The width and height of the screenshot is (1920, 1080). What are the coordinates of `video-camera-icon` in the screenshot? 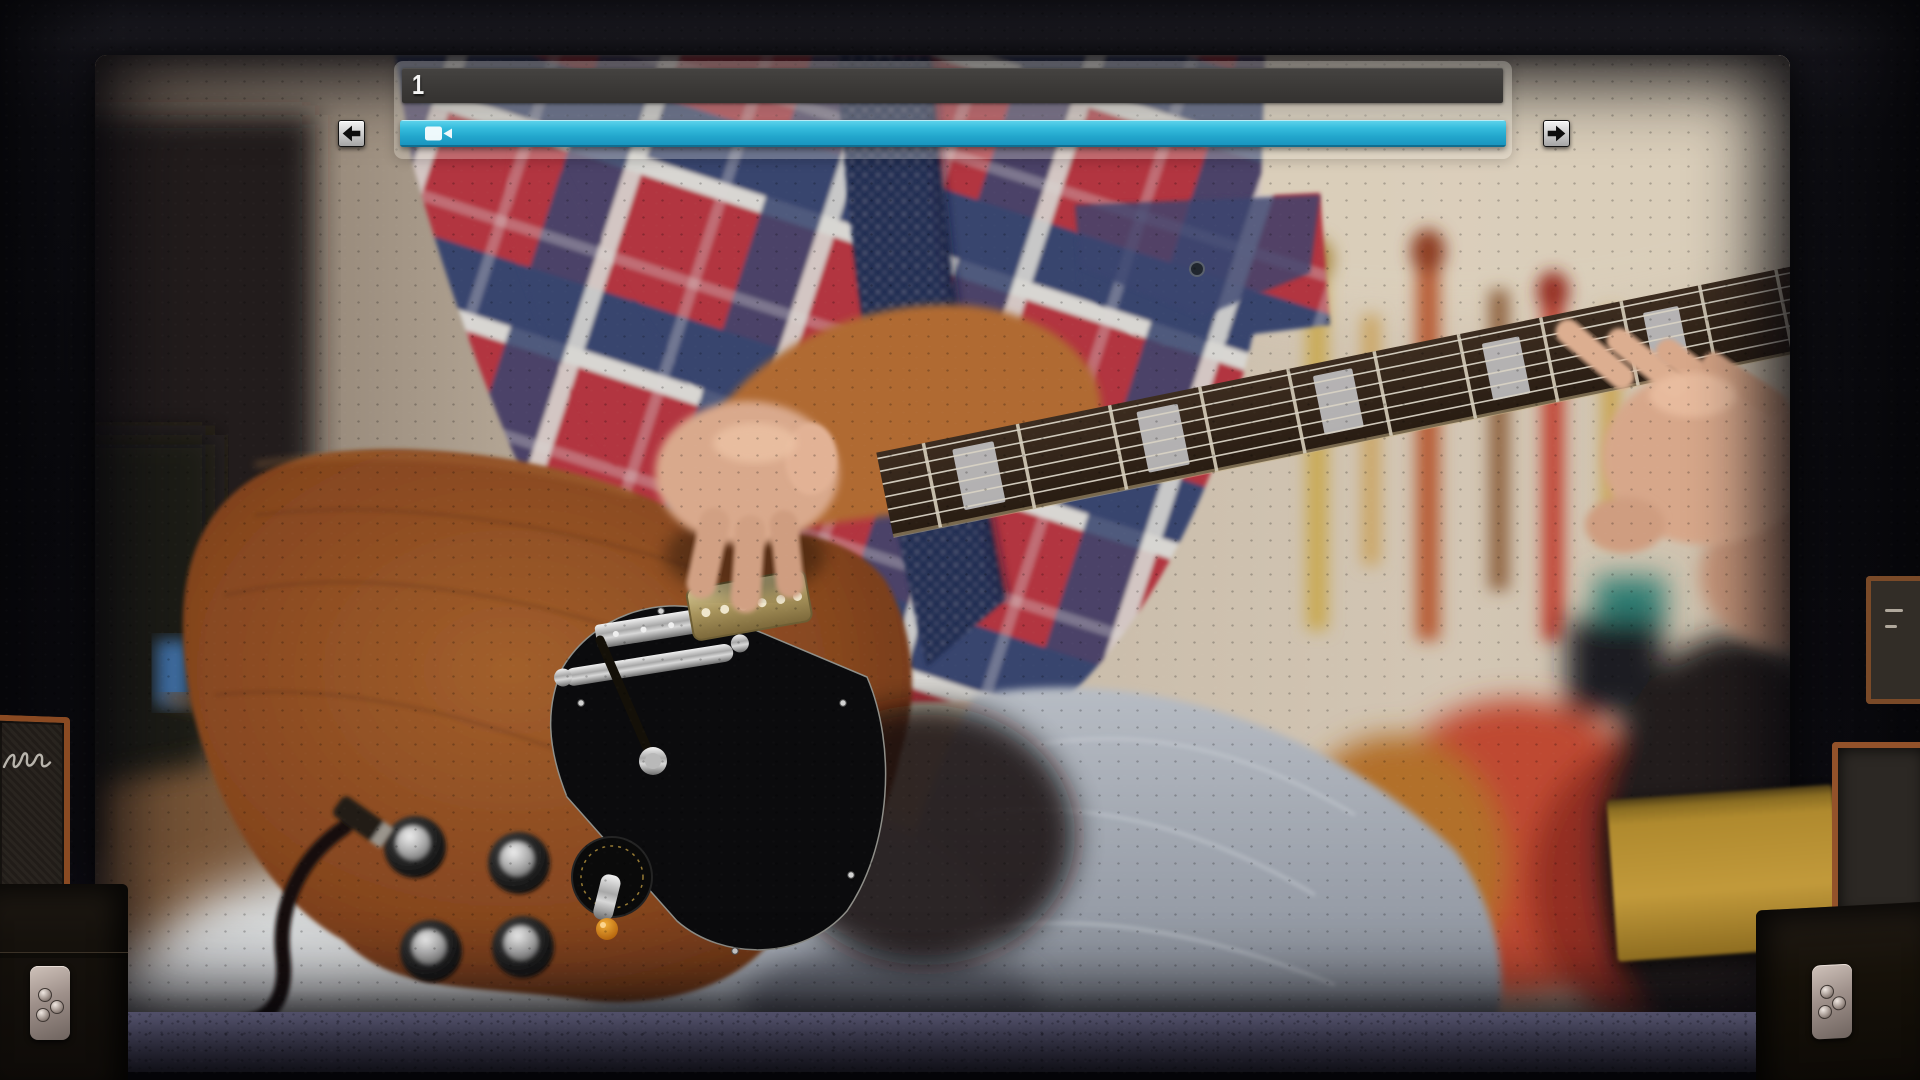 It's located at (438, 133).